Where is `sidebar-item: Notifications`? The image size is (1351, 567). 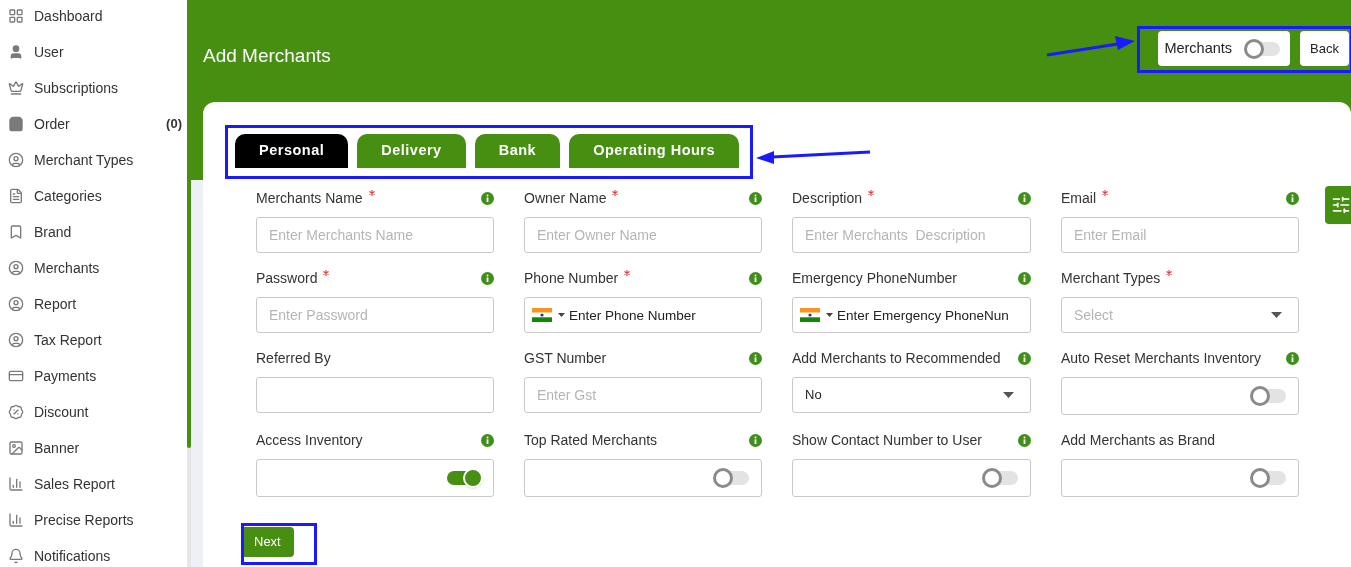 sidebar-item: Notifications is located at coordinates (93, 552).